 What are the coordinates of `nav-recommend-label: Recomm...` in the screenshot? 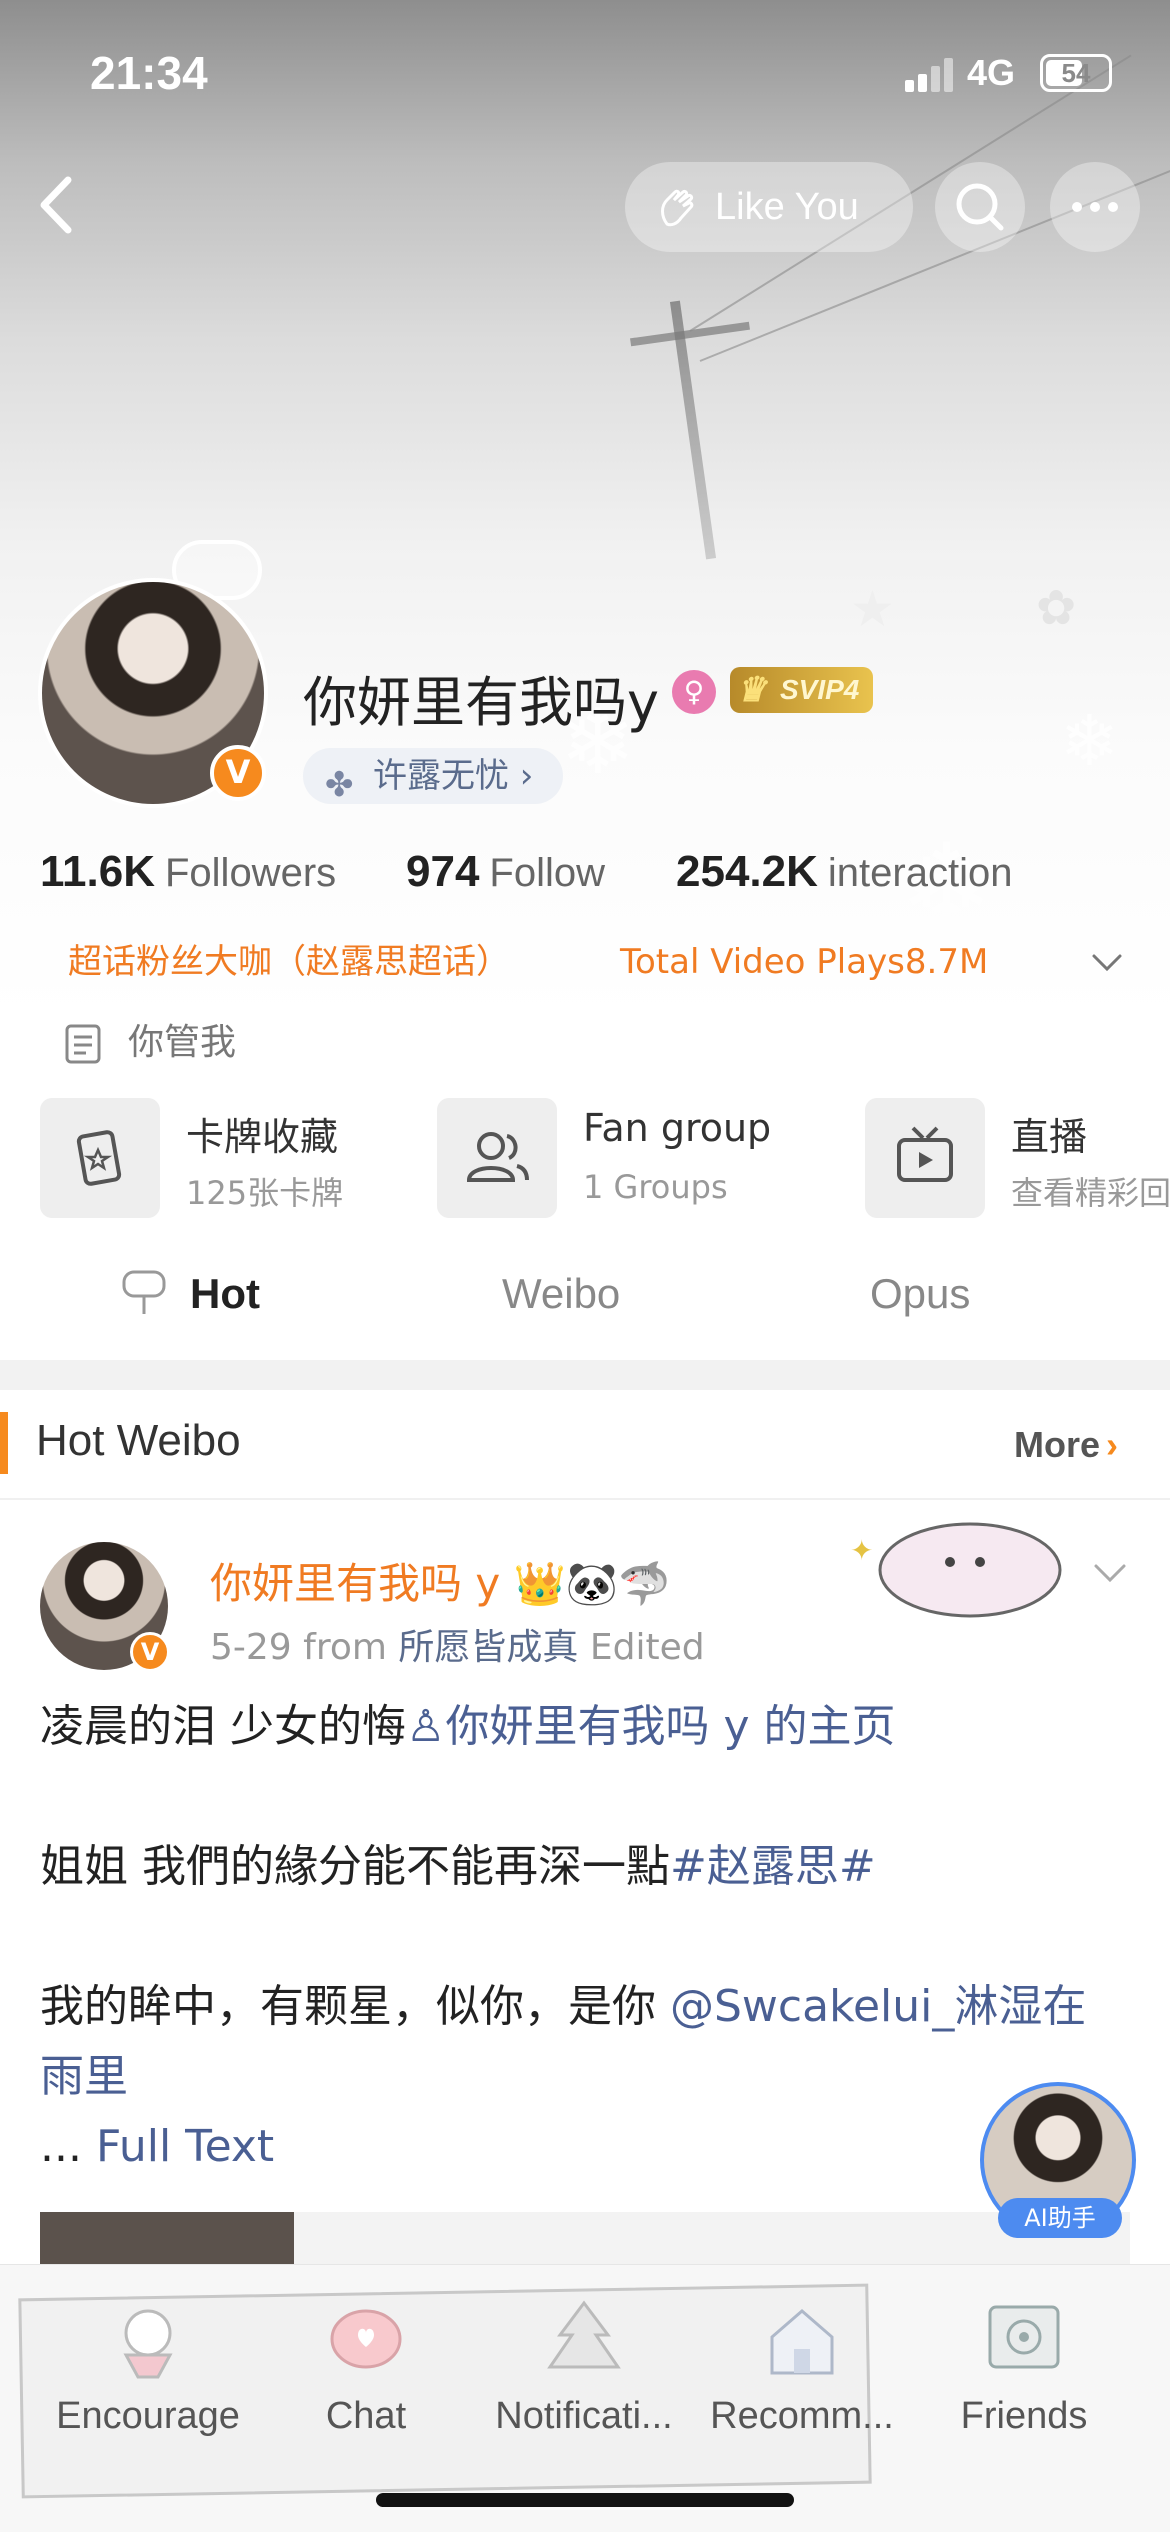 It's located at (802, 2416).